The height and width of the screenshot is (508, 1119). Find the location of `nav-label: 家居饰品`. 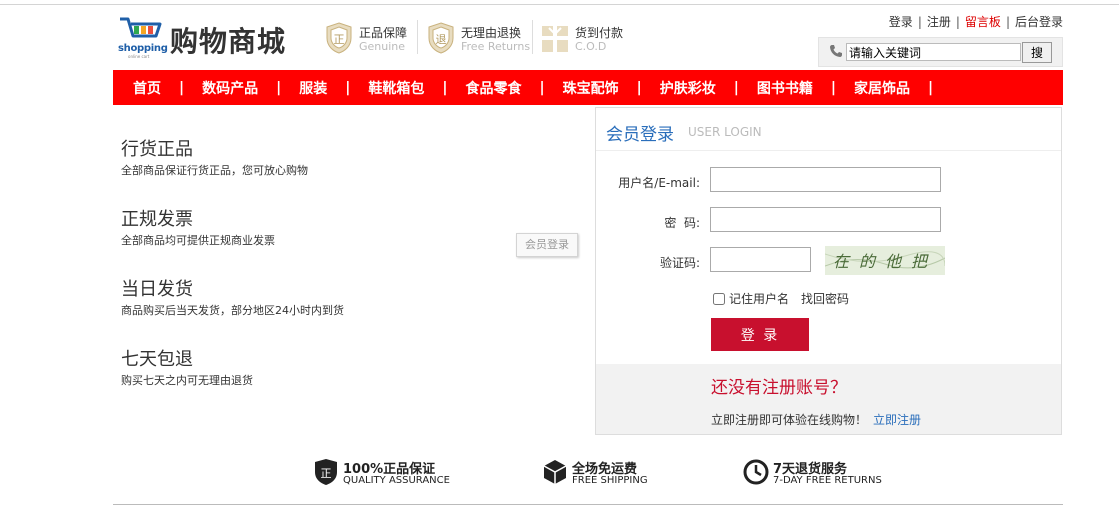

nav-label: 家居饰品 is located at coordinates (882, 88).